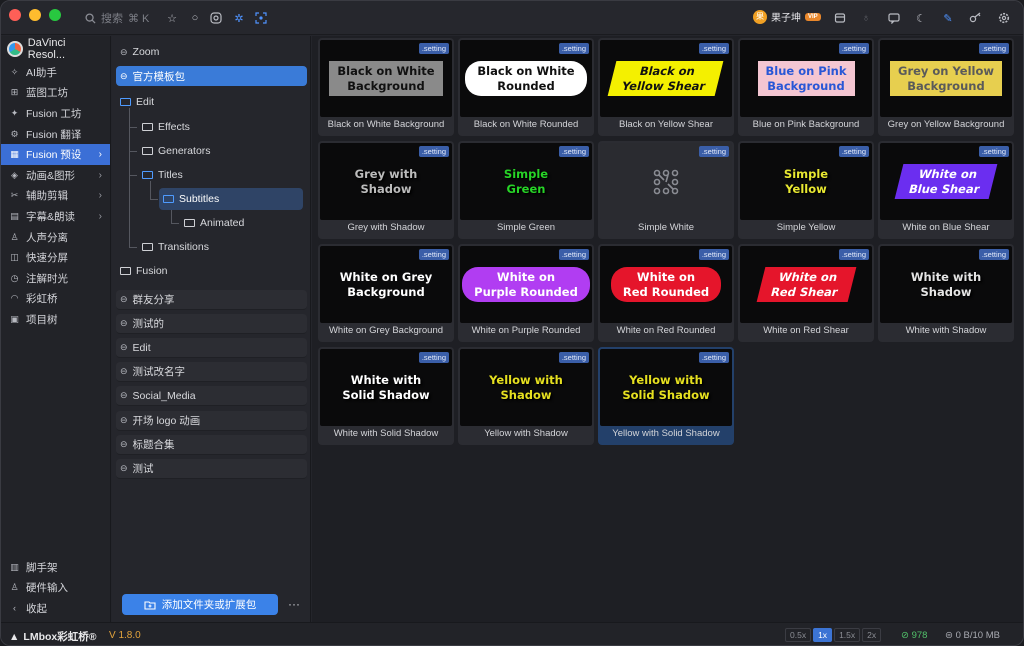  Describe the element at coordinates (14, 608) in the screenshot. I see `collapse-icon: ‹` at that location.